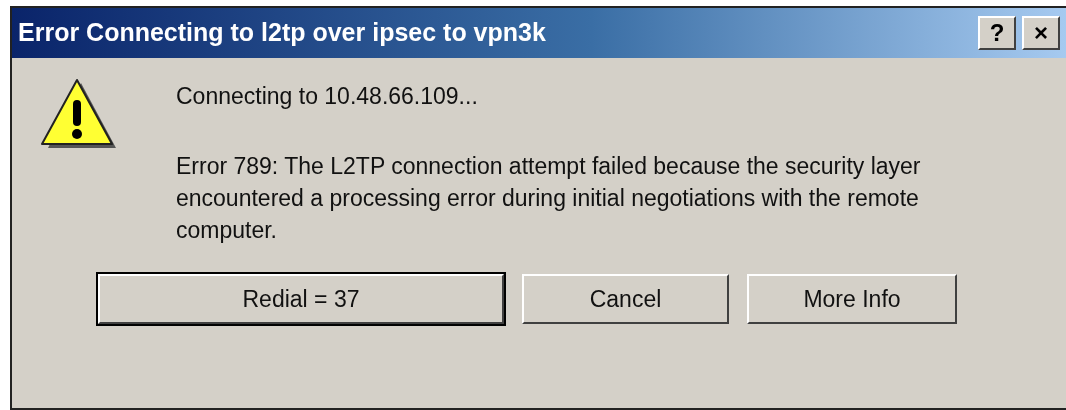 This screenshot has width=1066, height=410. I want to click on help-button: ?, so click(997, 33).